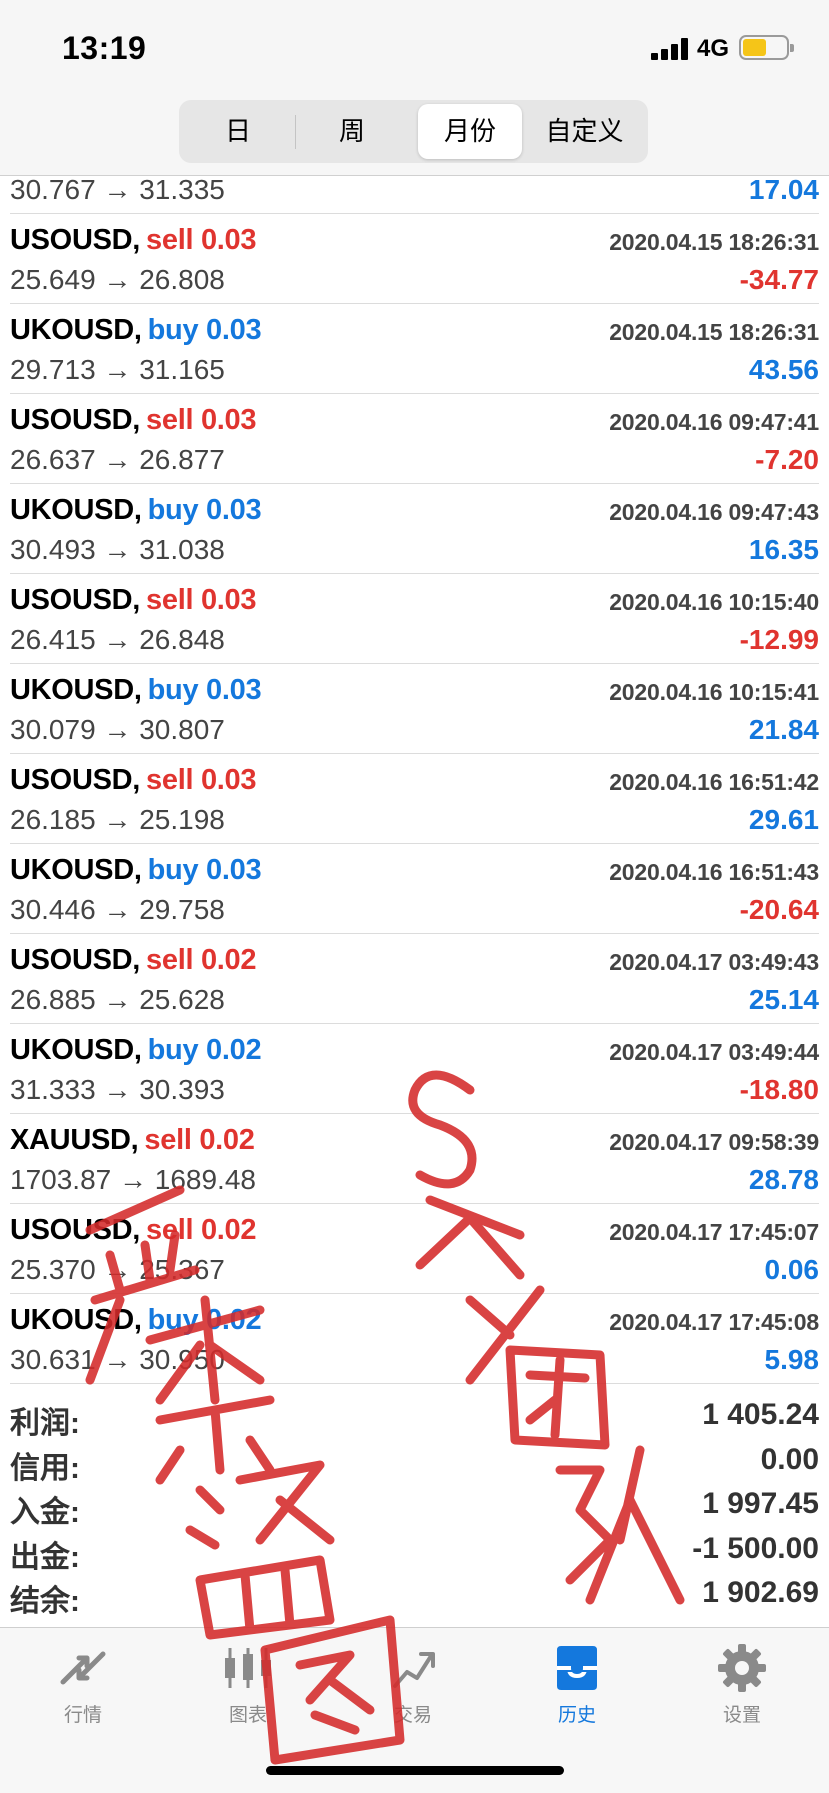 This screenshot has height=1793, width=829. What do you see at coordinates (413, 1697) in the screenshot?
I see `tab-trade: 交易` at bounding box center [413, 1697].